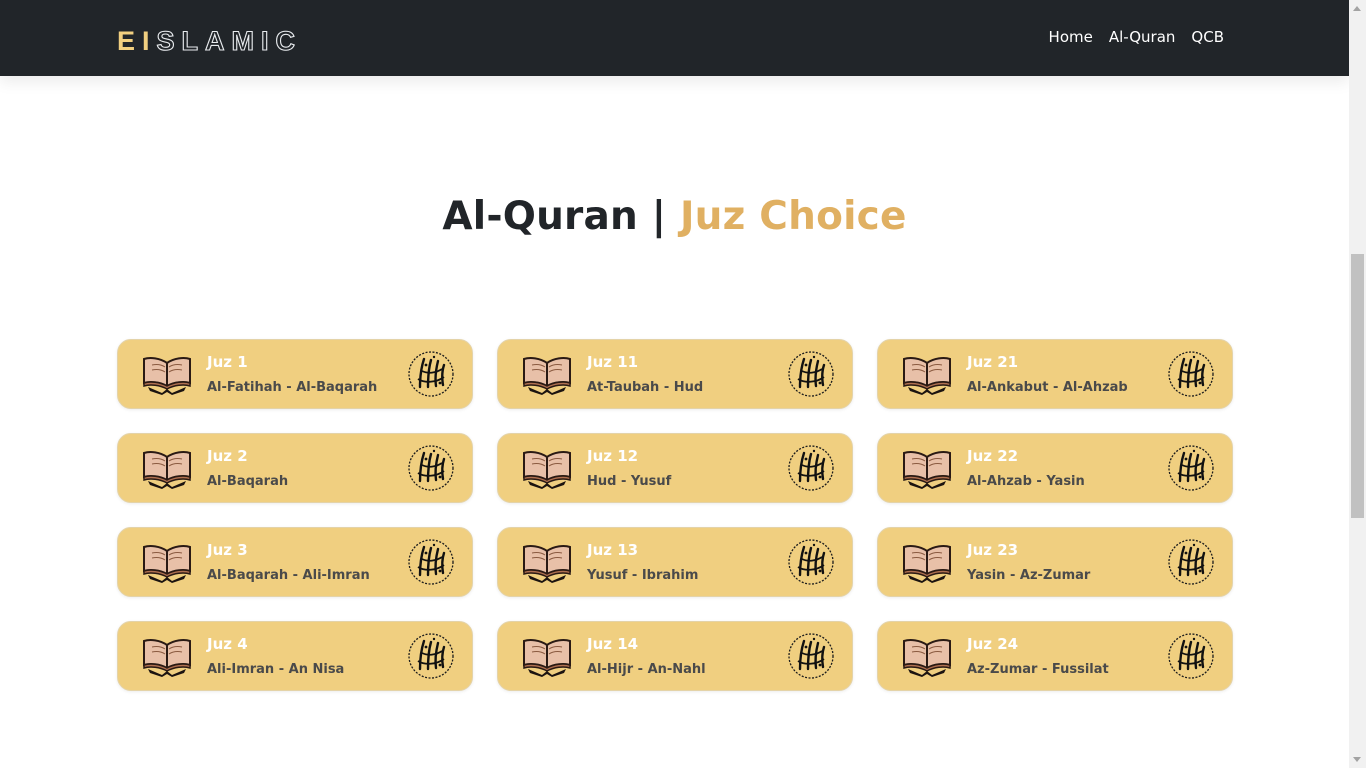 This screenshot has height=768, width=1366. I want to click on brand-logo: EI SLAMIC, so click(210, 40).